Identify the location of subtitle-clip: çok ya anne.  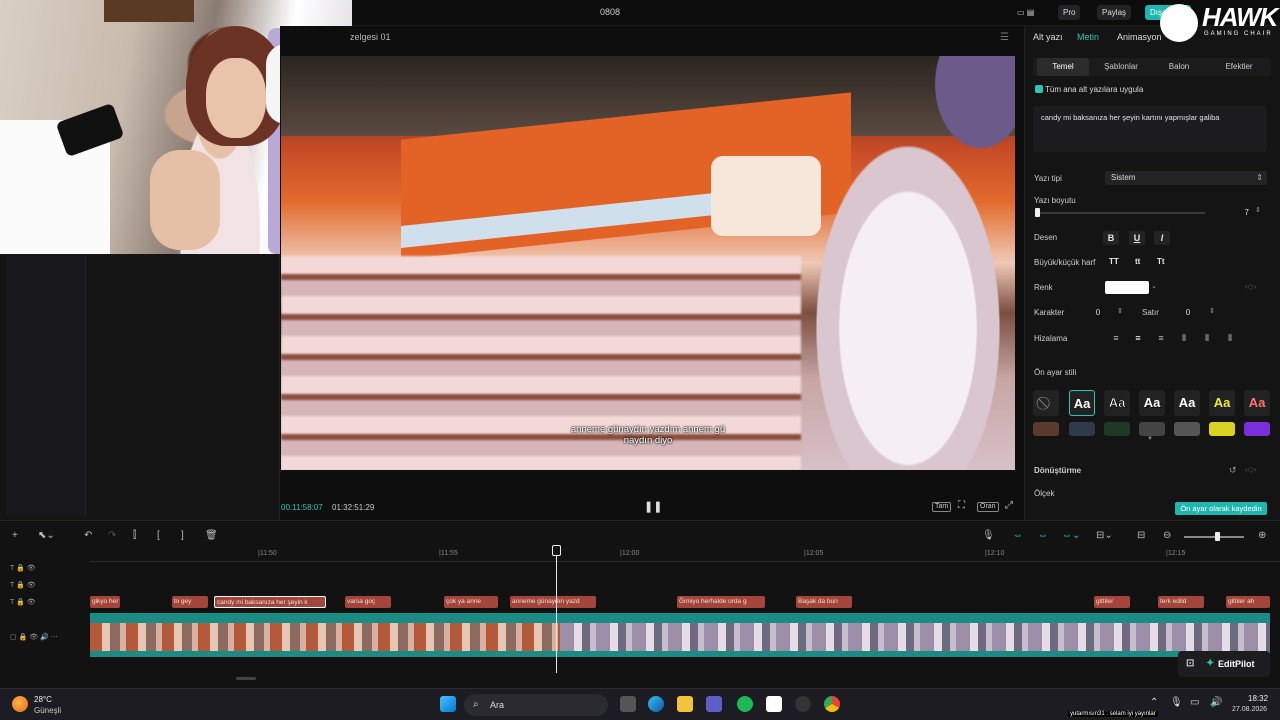
(471, 602).